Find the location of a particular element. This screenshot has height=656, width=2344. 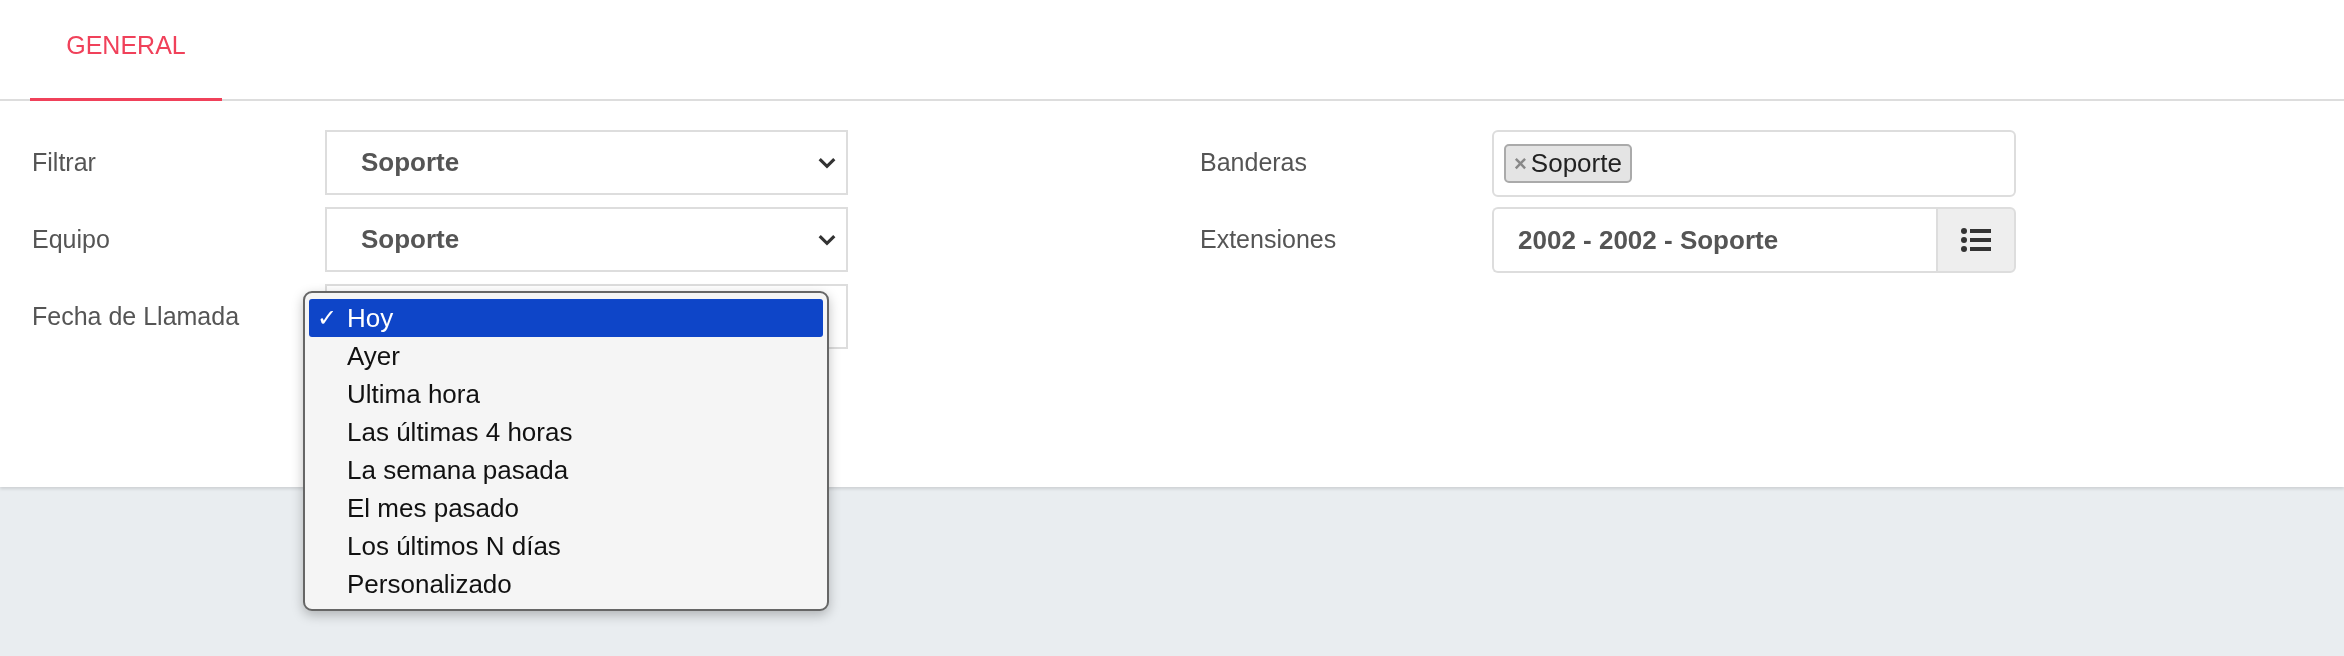

dropdown-option: Los últimos N días is located at coordinates (566, 546).